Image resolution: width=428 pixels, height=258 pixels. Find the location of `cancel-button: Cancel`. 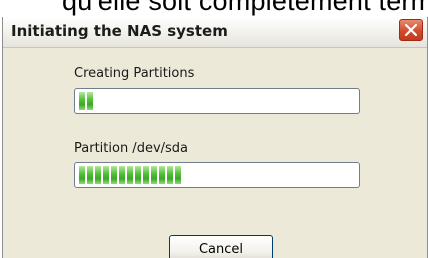

cancel-button: Cancel is located at coordinates (221, 246).